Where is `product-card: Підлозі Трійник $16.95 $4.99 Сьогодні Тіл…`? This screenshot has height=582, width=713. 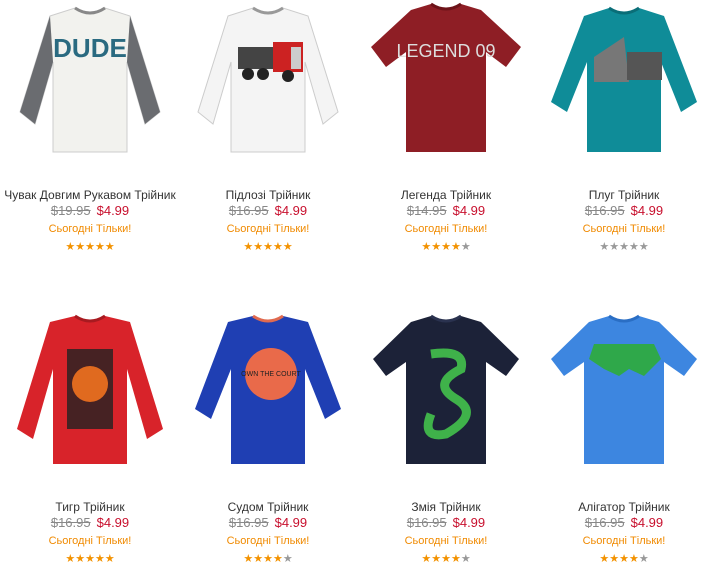 product-card: Підлозі Трійник $16.95 $4.99 Сьогодні Тіл… is located at coordinates (268, 135).